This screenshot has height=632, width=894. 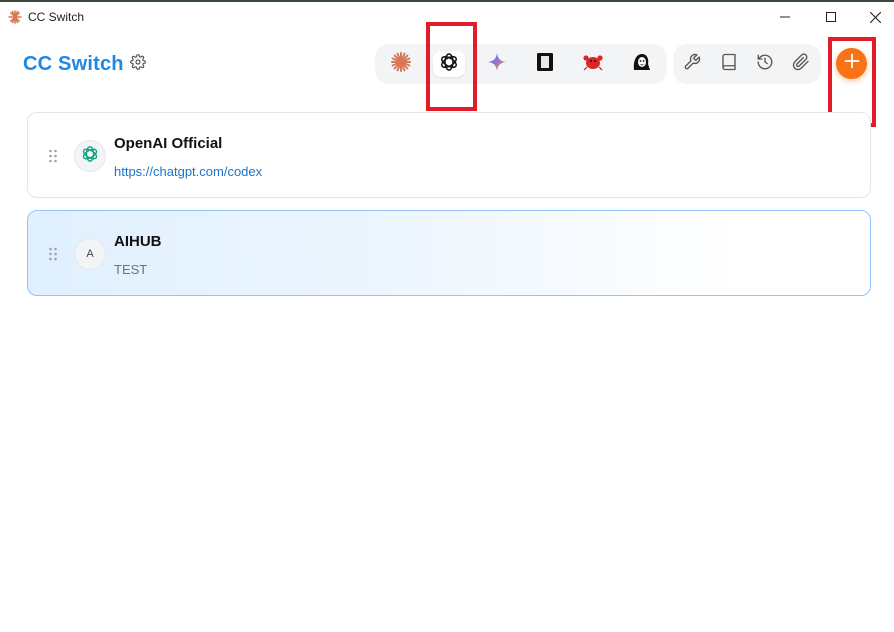 I want to click on minimize-button, so click(x=785, y=17).